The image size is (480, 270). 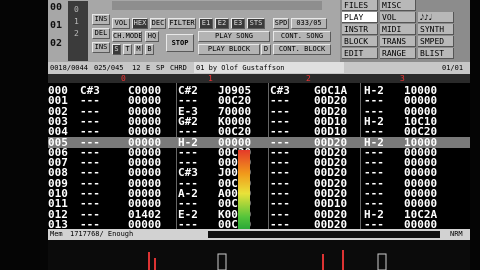 What do you see at coordinates (69, 68) in the screenshot?
I see `position-counter: 0018/0044` at bounding box center [69, 68].